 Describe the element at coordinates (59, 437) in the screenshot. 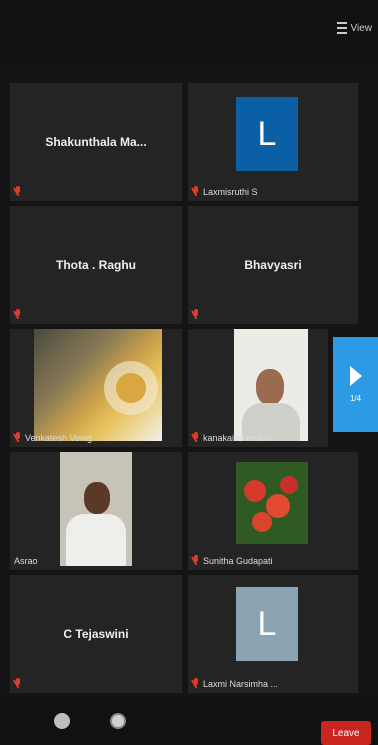

I see `participant-name: Venkatesh Venig` at that location.